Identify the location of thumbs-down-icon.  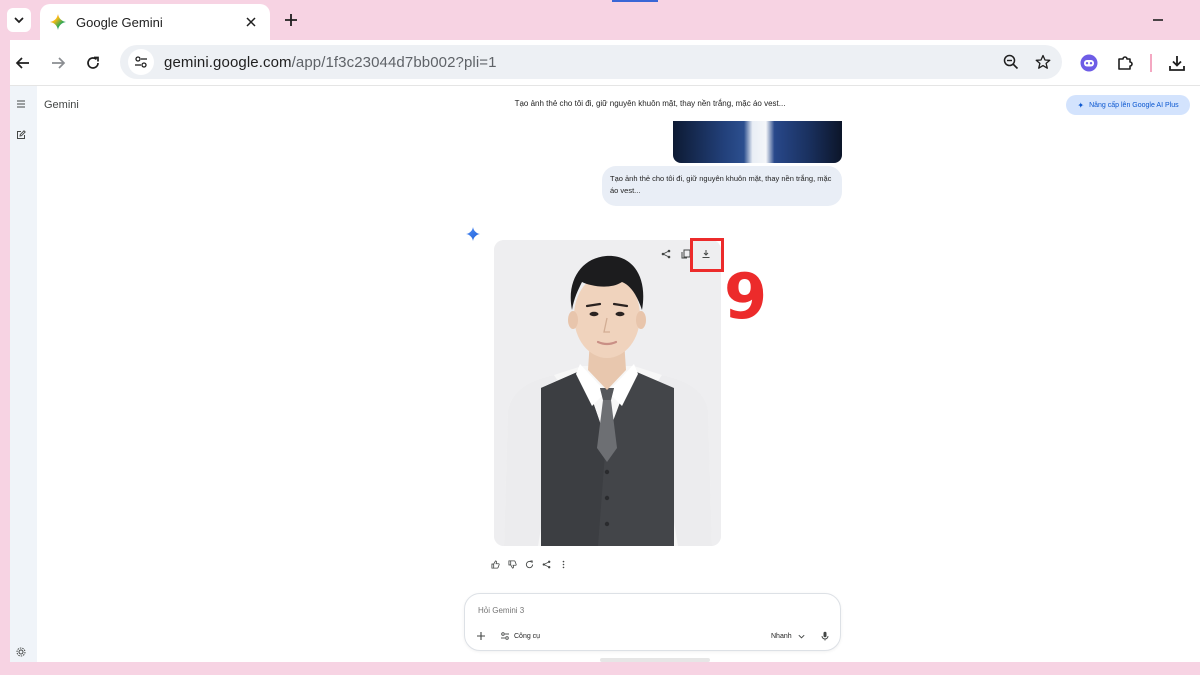
(512, 564).